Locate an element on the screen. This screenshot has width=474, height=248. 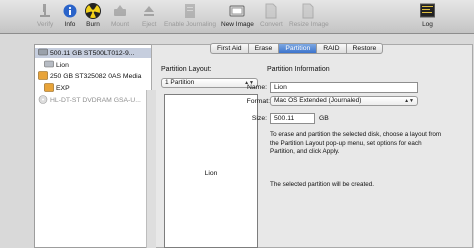
convert-icon is located at coordinates (271, 11).